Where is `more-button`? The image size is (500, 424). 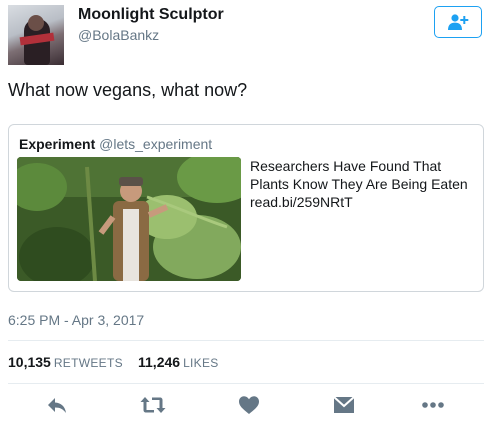 more-button is located at coordinates (433, 405).